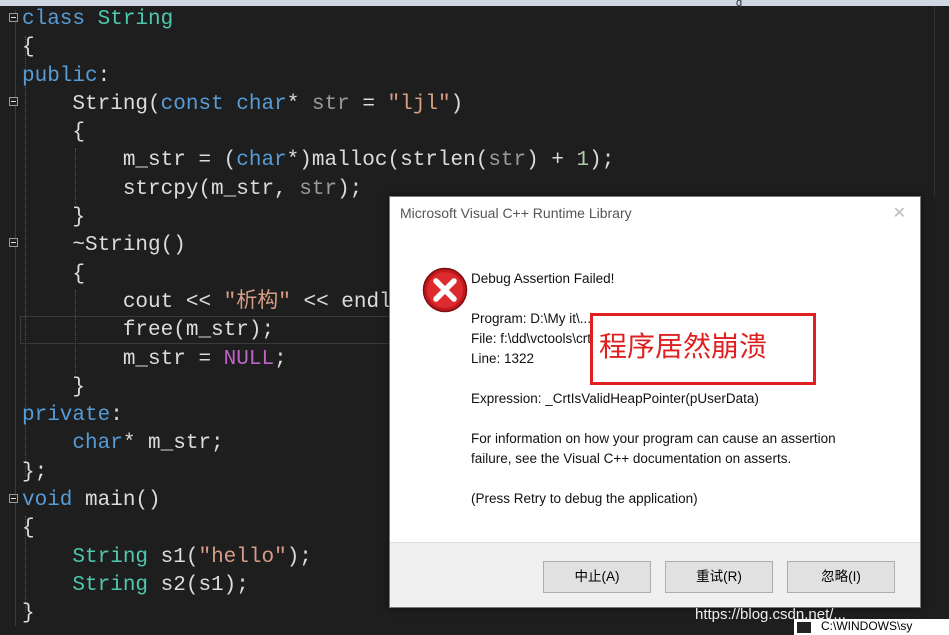 The height and width of the screenshot is (635, 949). I want to click on keyword: class, so click(60, 19).